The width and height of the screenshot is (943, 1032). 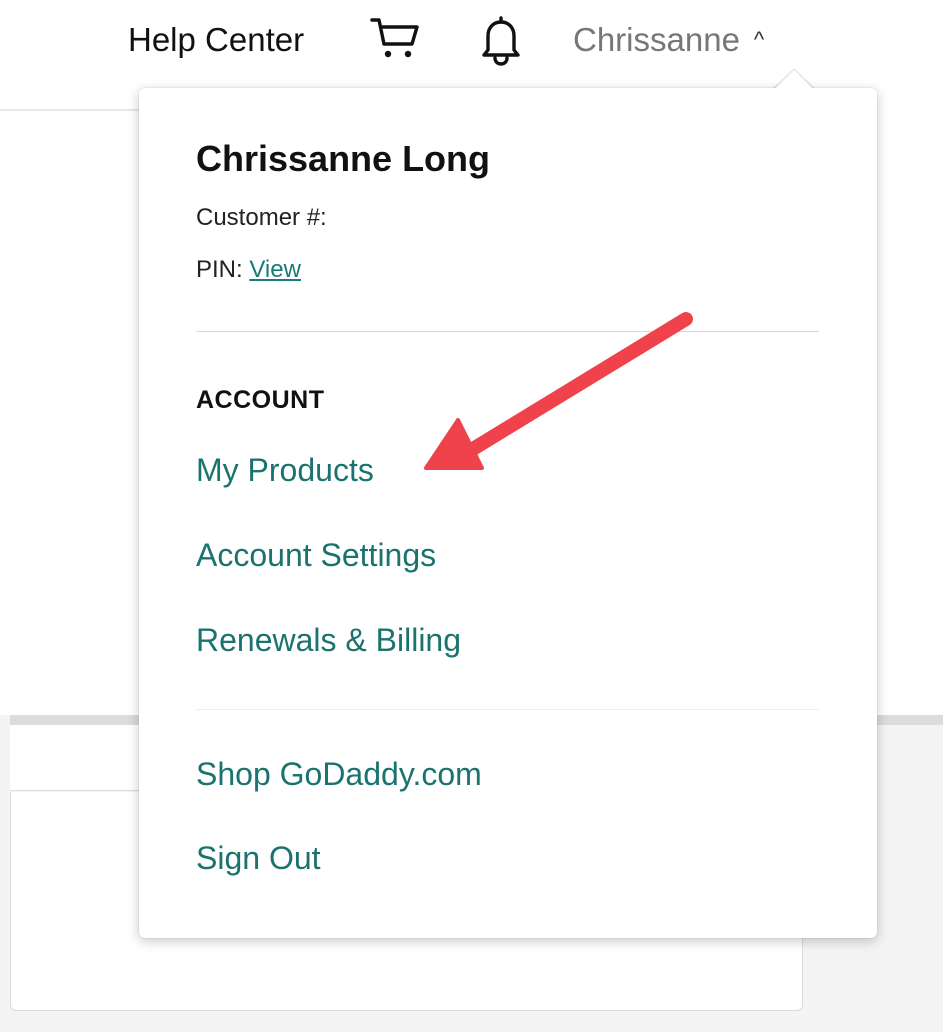 I want to click on renewals-billing-link: Renewals & Billing, so click(x=328, y=640).